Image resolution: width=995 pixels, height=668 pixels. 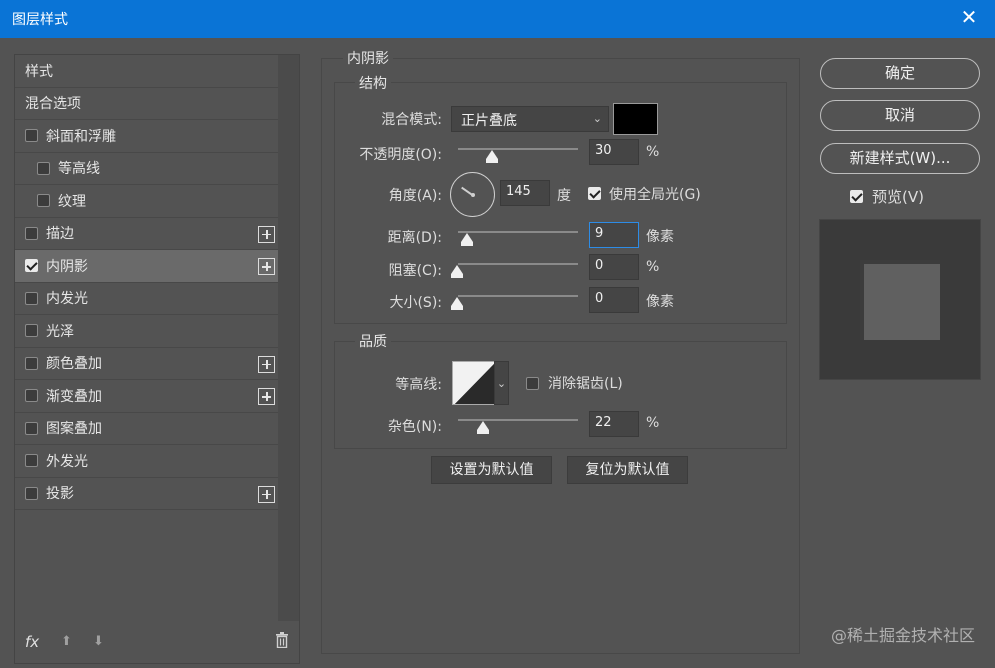 I want to click on style-item: 颜色叠加, so click(x=147, y=364).